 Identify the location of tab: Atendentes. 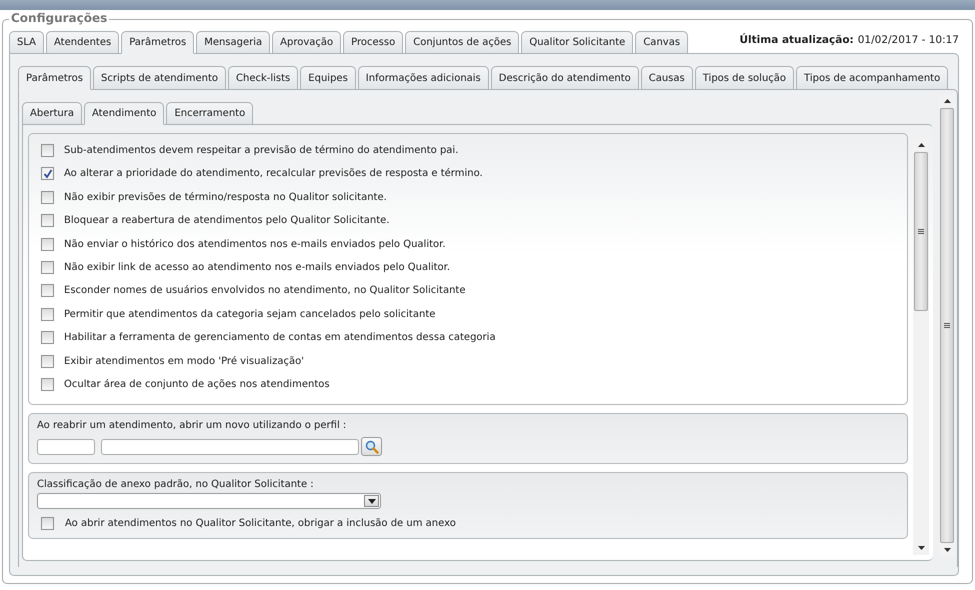
(83, 42).